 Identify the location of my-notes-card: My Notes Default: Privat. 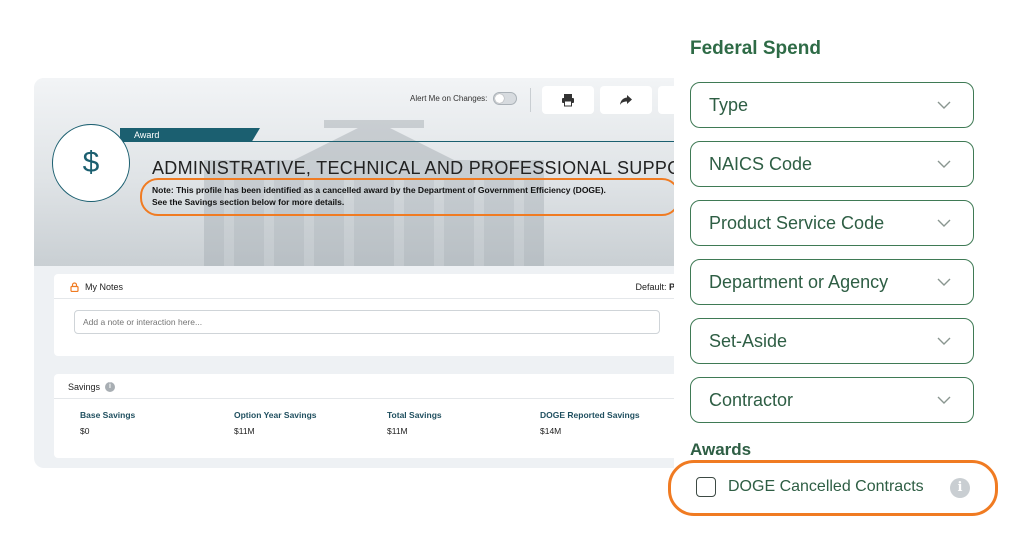
(374, 315).